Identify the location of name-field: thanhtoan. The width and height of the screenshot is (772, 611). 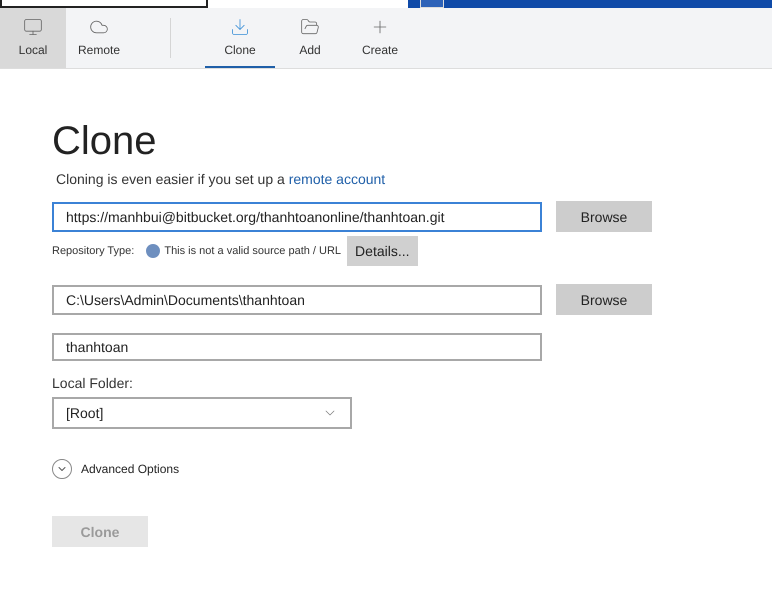
(297, 347).